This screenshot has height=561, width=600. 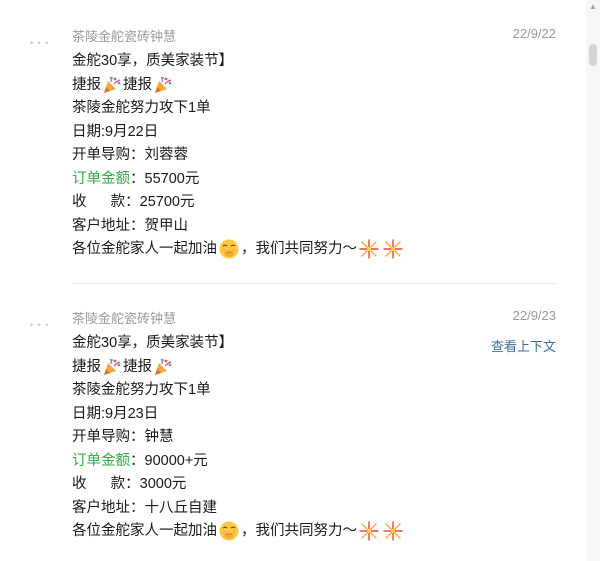 What do you see at coordinates (115, 413) in the screenshot?
I see `message-line: 日期:9月23日` at bounding box center [115, 413].